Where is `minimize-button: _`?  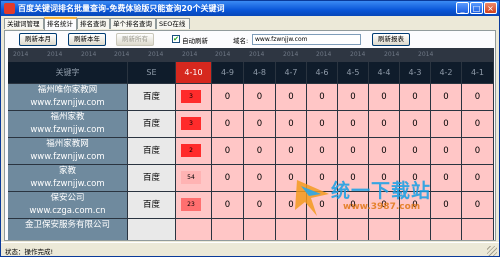
minimize-button: _ is located at coordinates (462, 8).